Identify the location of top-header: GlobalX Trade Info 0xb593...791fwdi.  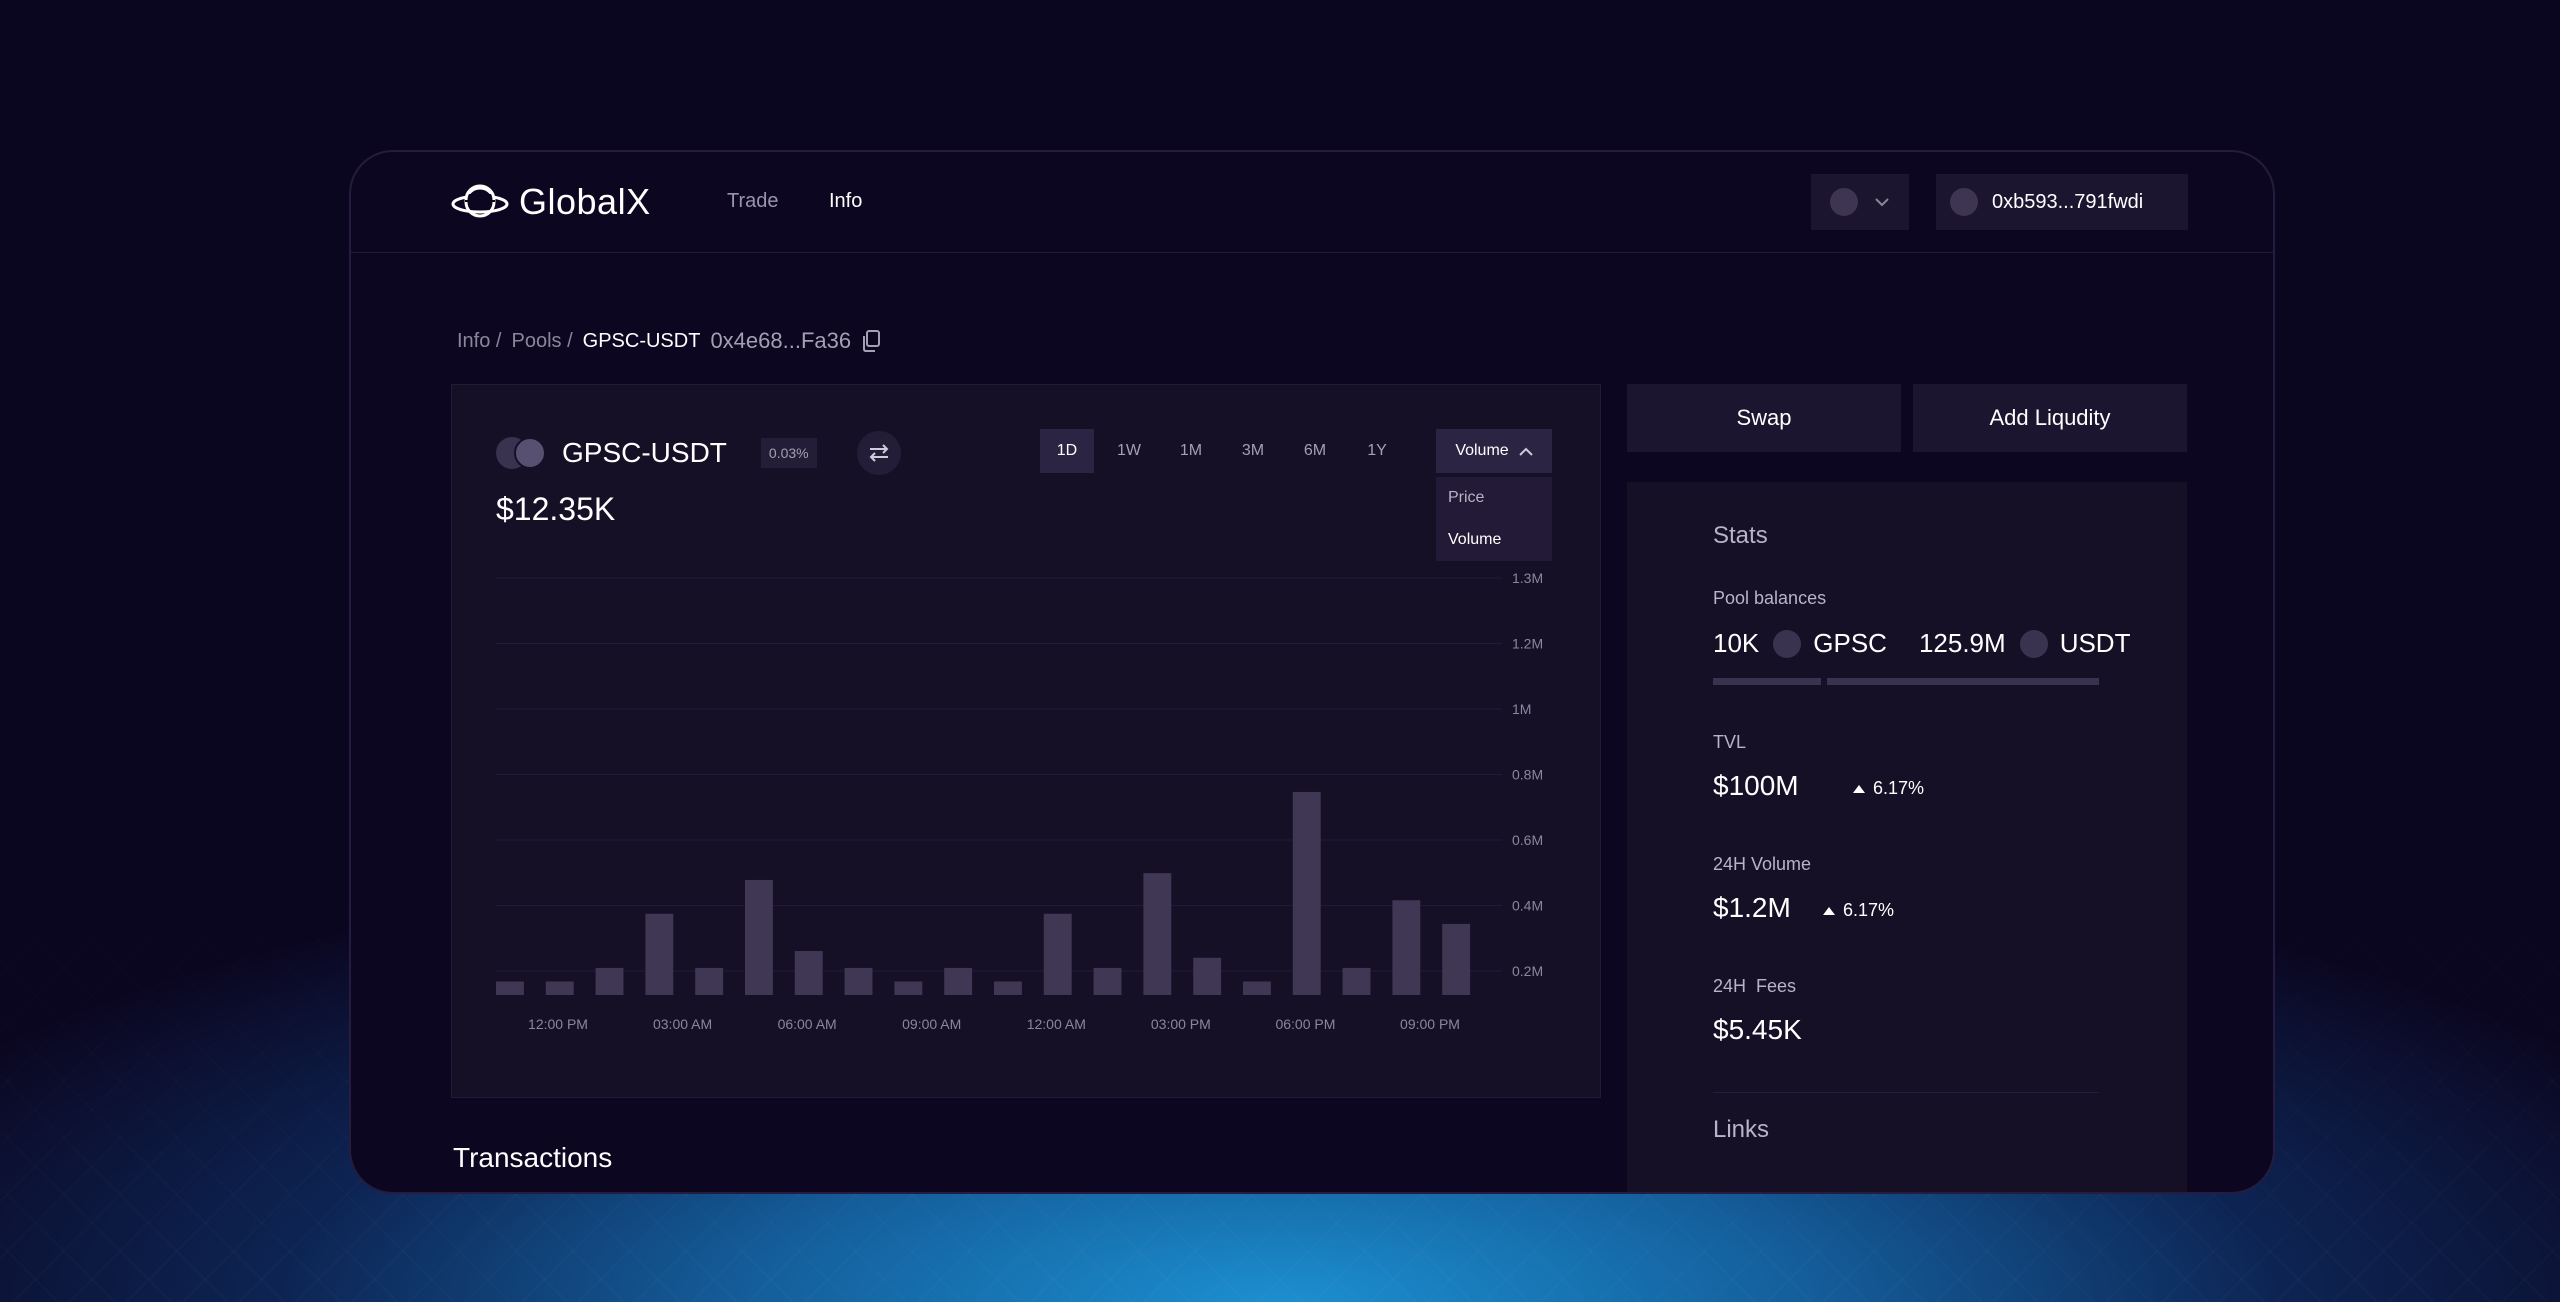
(1312, 202).